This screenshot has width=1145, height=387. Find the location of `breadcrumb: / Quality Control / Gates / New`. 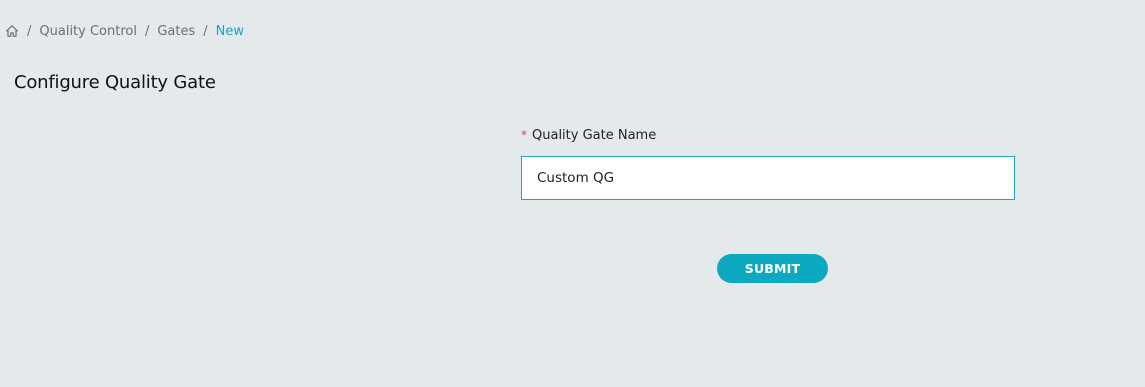

breadcrumb: / Quality Control / Gates / New is located at coordinates (124, 31).